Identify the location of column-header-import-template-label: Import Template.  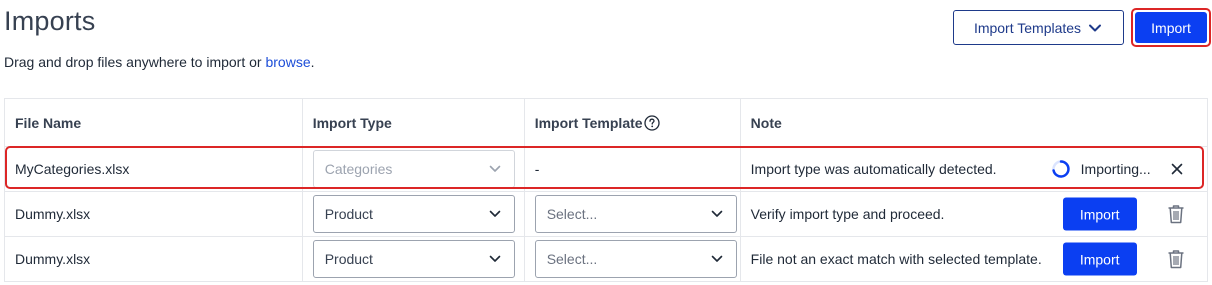
(588, 122).